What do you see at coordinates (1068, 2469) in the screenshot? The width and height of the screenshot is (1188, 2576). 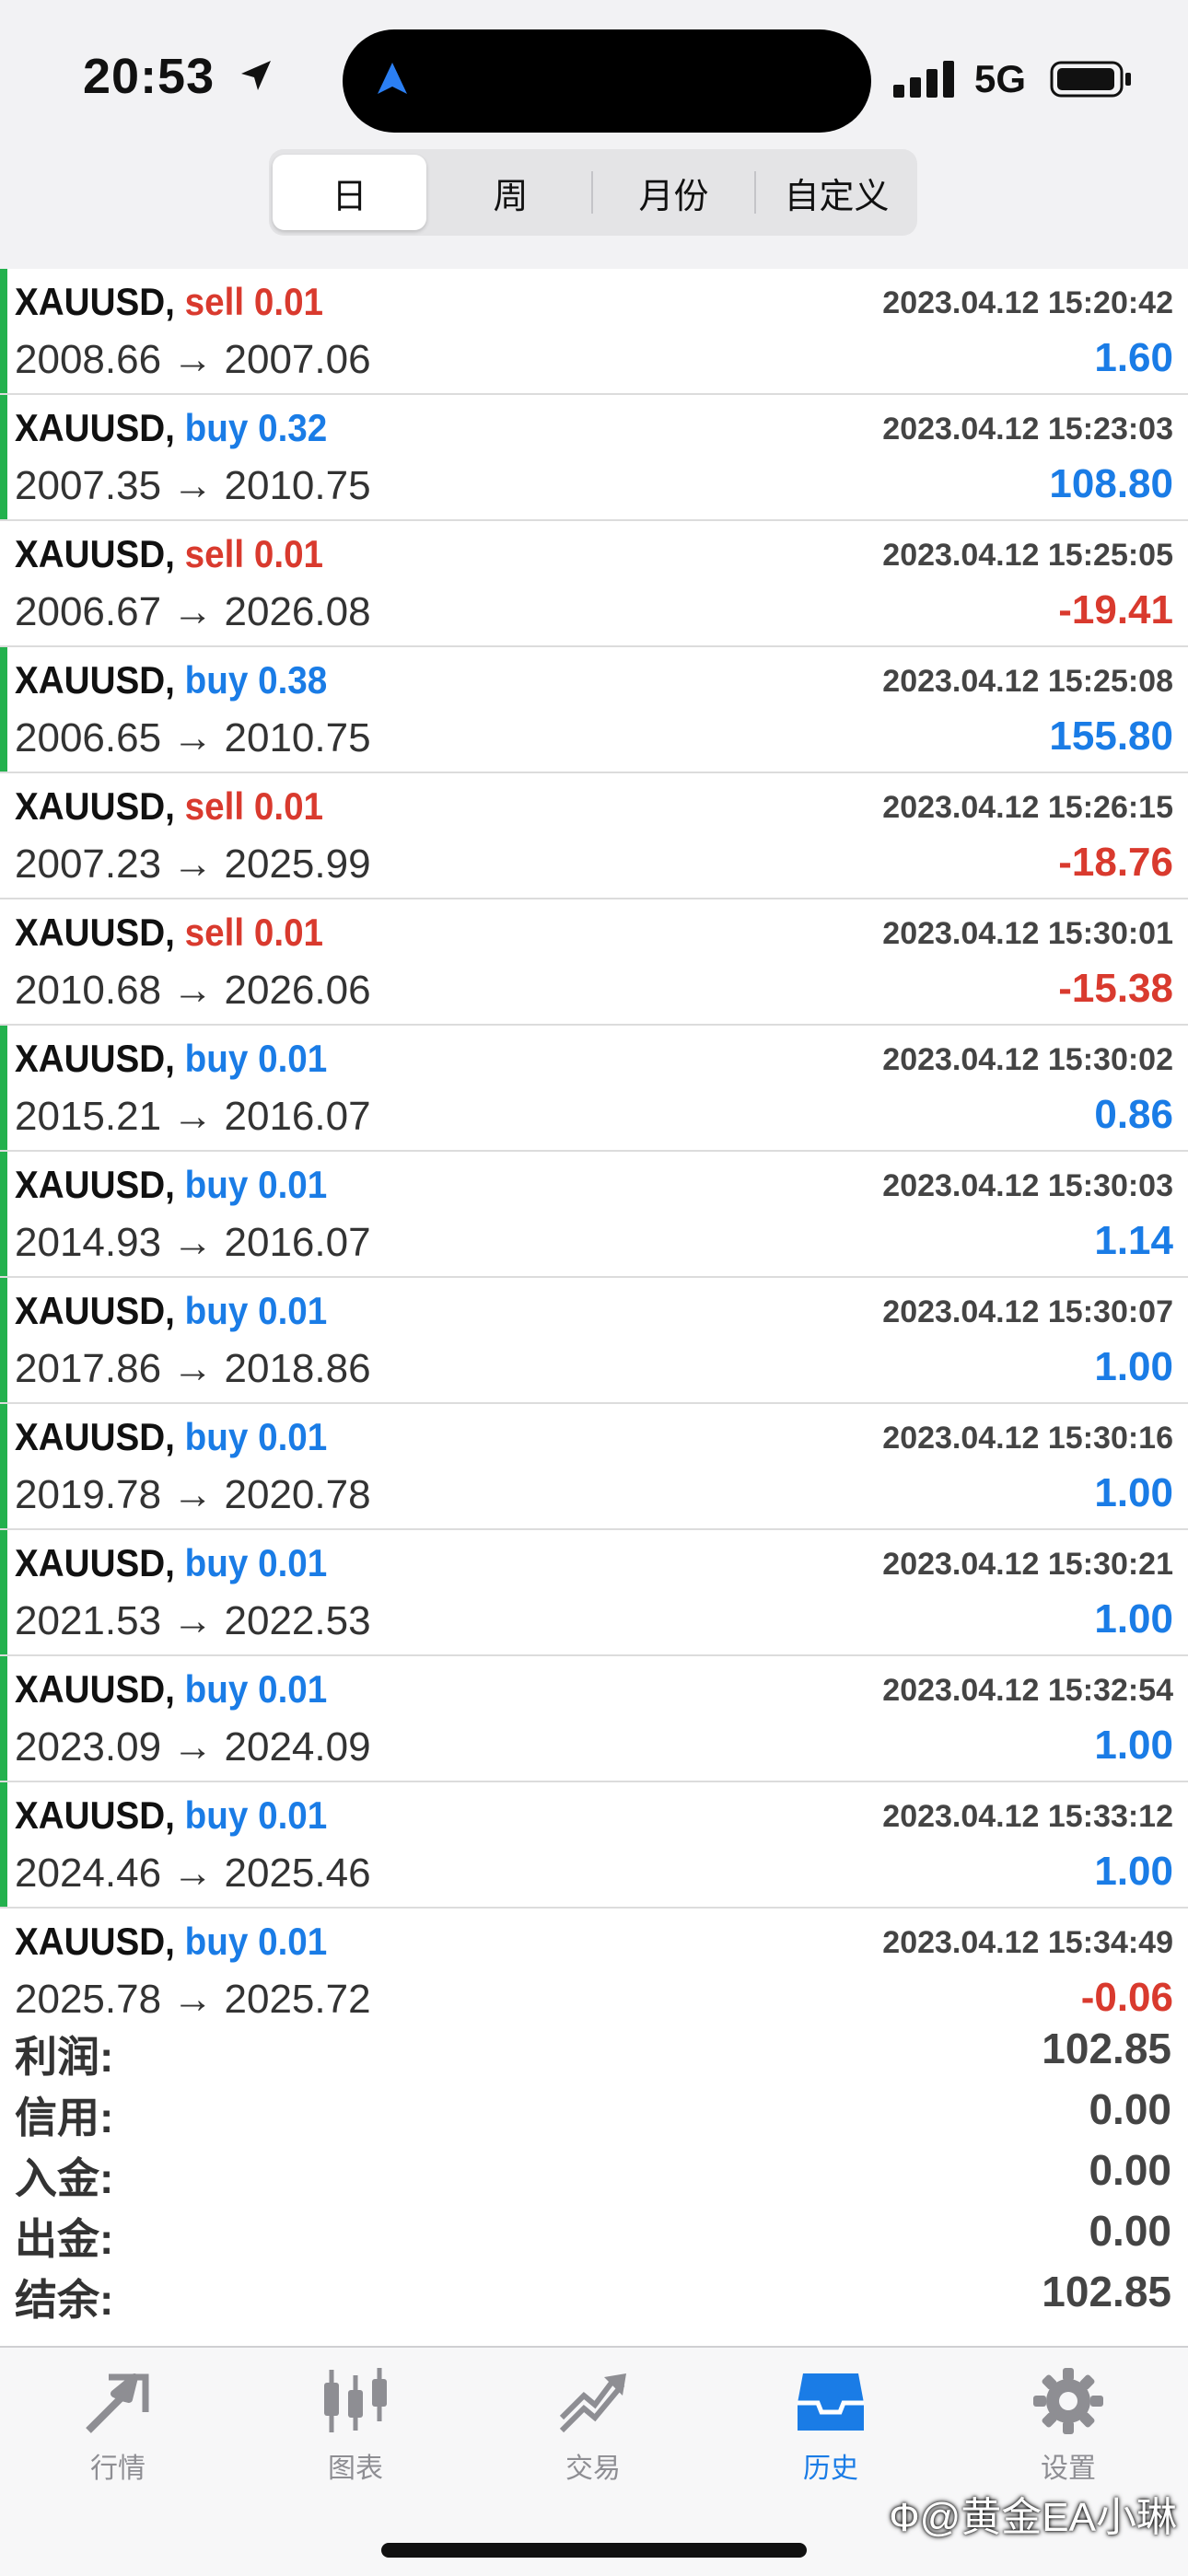 I see `tab-label: 设置` at bounding box center [1068, 2469].